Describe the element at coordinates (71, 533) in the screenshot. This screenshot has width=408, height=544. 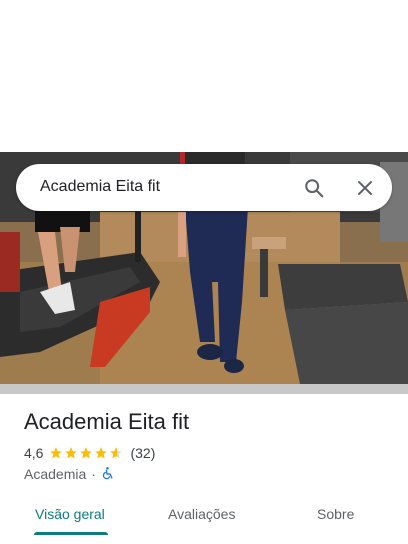
I see `active-tab-indicator` at that location.